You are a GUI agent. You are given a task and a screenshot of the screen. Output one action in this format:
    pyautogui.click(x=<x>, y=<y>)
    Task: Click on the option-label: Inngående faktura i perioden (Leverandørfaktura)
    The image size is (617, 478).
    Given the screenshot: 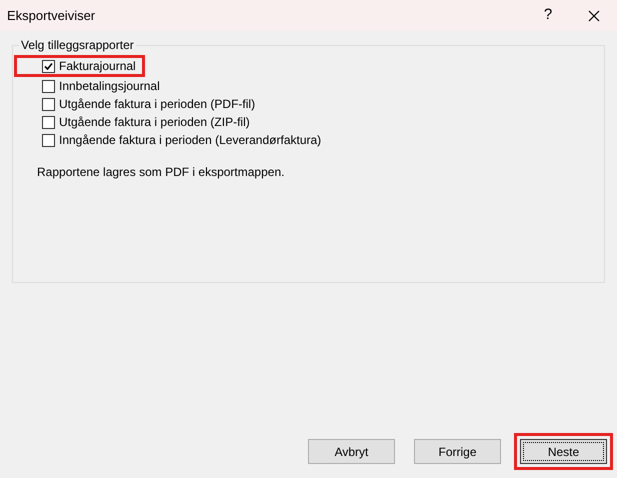 What is the action you would take?
    pyautogui.click(x=190, y=140)
    